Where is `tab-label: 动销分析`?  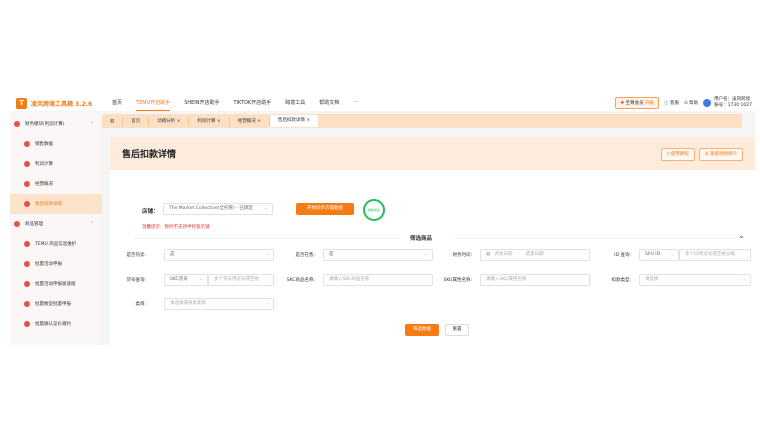 tab-label: 动销分析 is located at coordinates (166, 121).